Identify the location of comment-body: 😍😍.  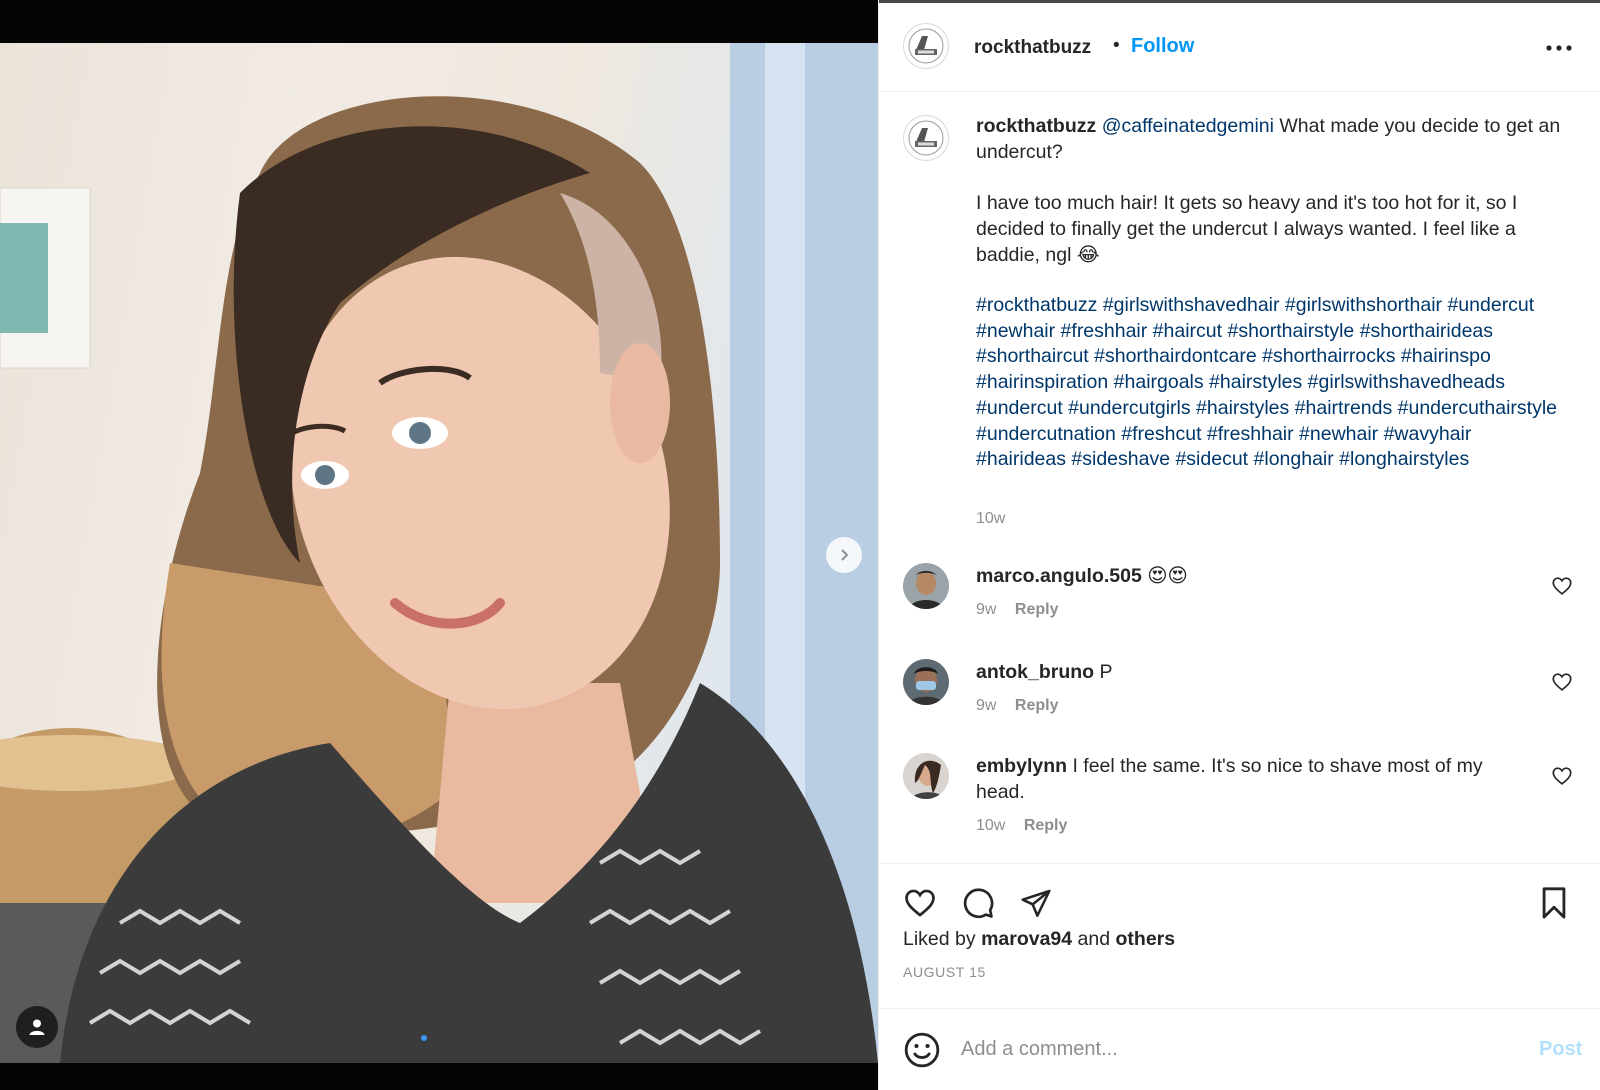
(1164, 576).